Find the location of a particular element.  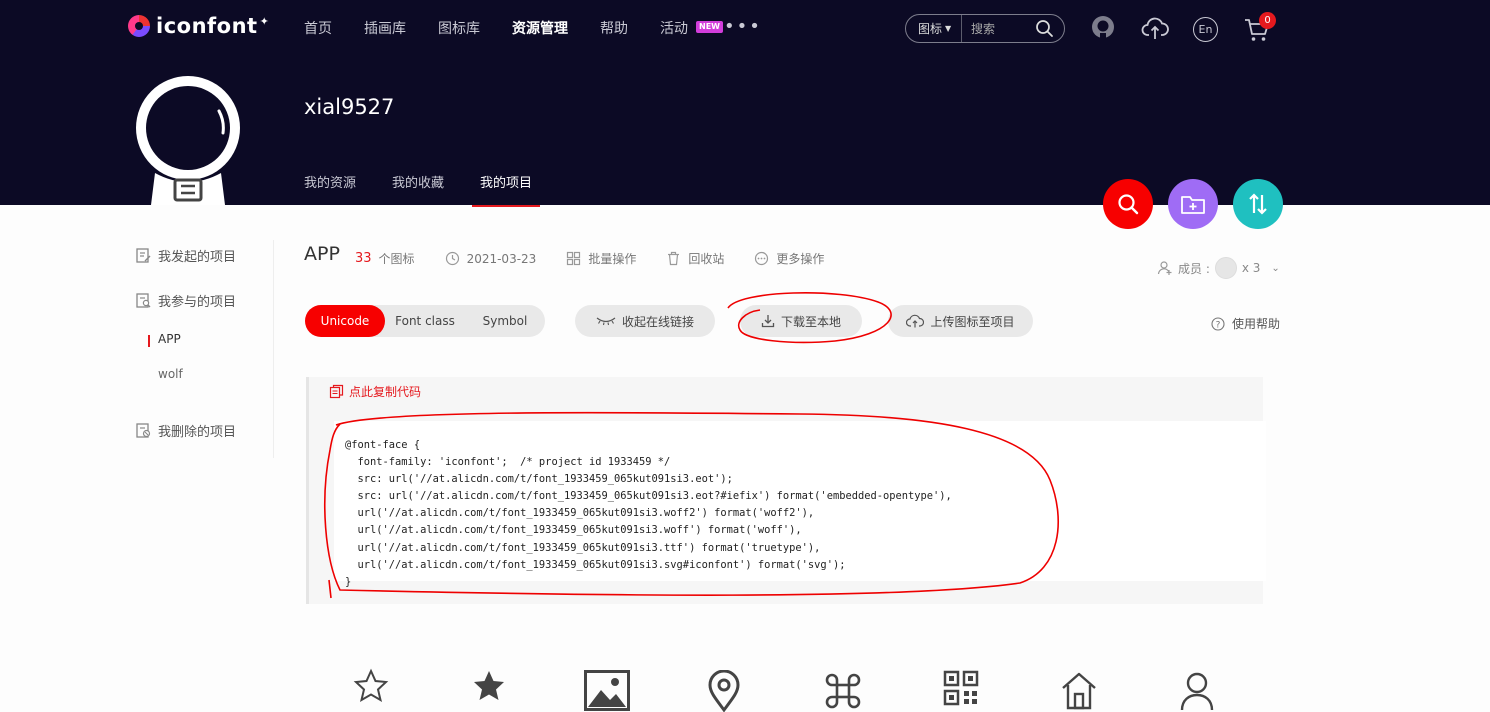

nav-icon-library: 图标库 is located at coordinates (459, 28).